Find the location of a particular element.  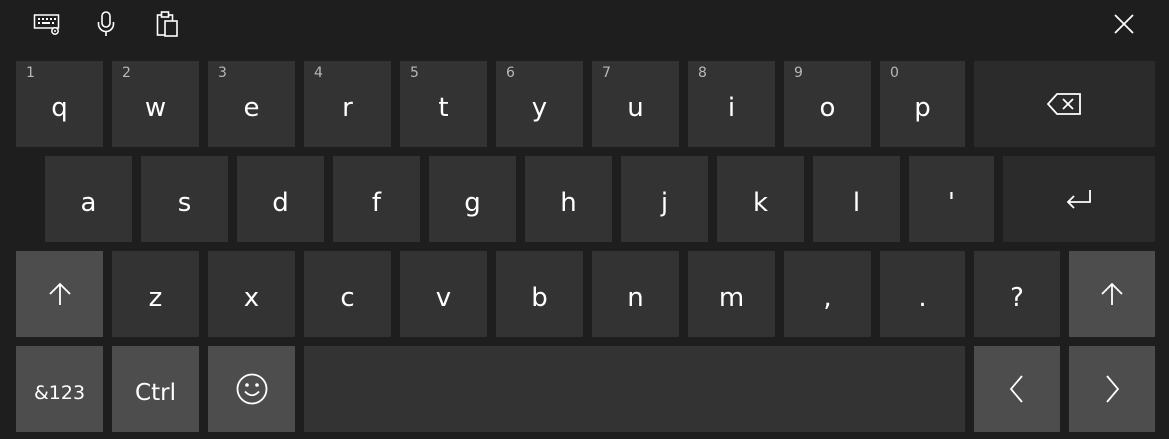

symbols-key: &123 is located at coordinates (59, 389).